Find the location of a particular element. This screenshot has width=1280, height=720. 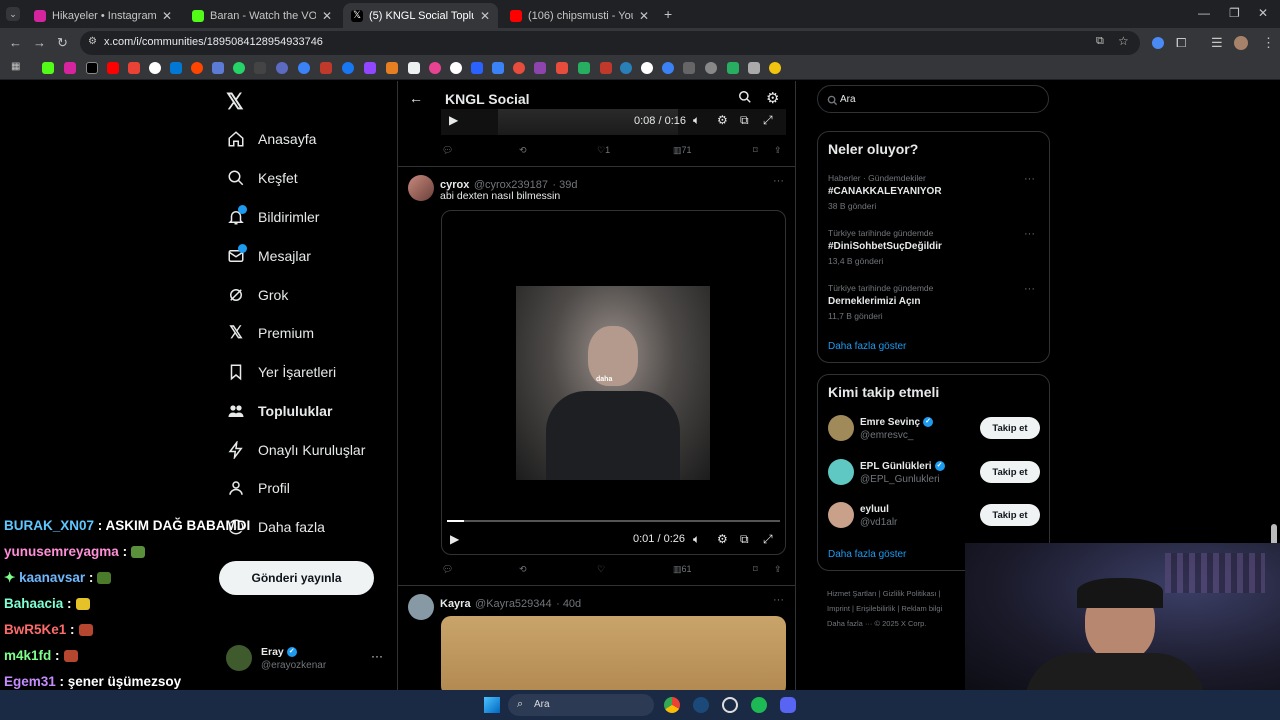

bookmark-facebook-icon is located at coordinates (348, 68).